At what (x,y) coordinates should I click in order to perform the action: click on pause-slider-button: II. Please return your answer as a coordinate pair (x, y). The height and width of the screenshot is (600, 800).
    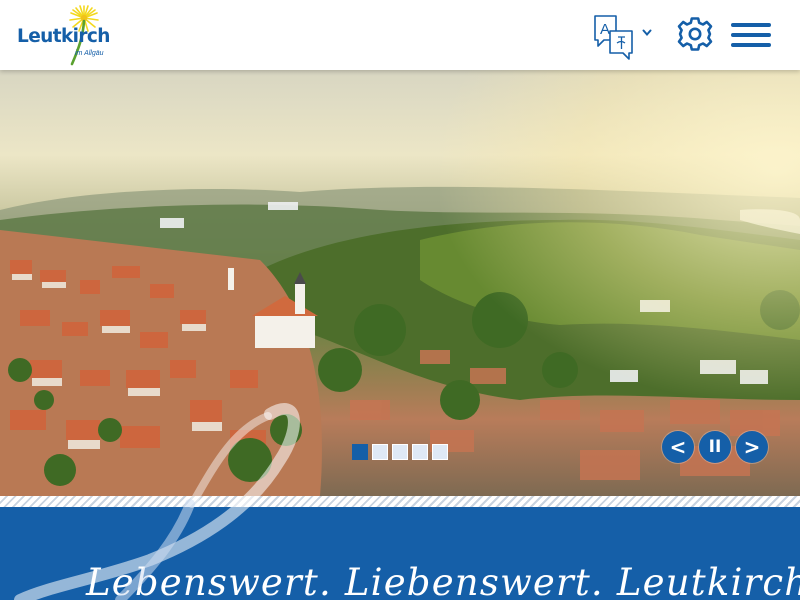
    Looking at the image, I should click on (715, 447).